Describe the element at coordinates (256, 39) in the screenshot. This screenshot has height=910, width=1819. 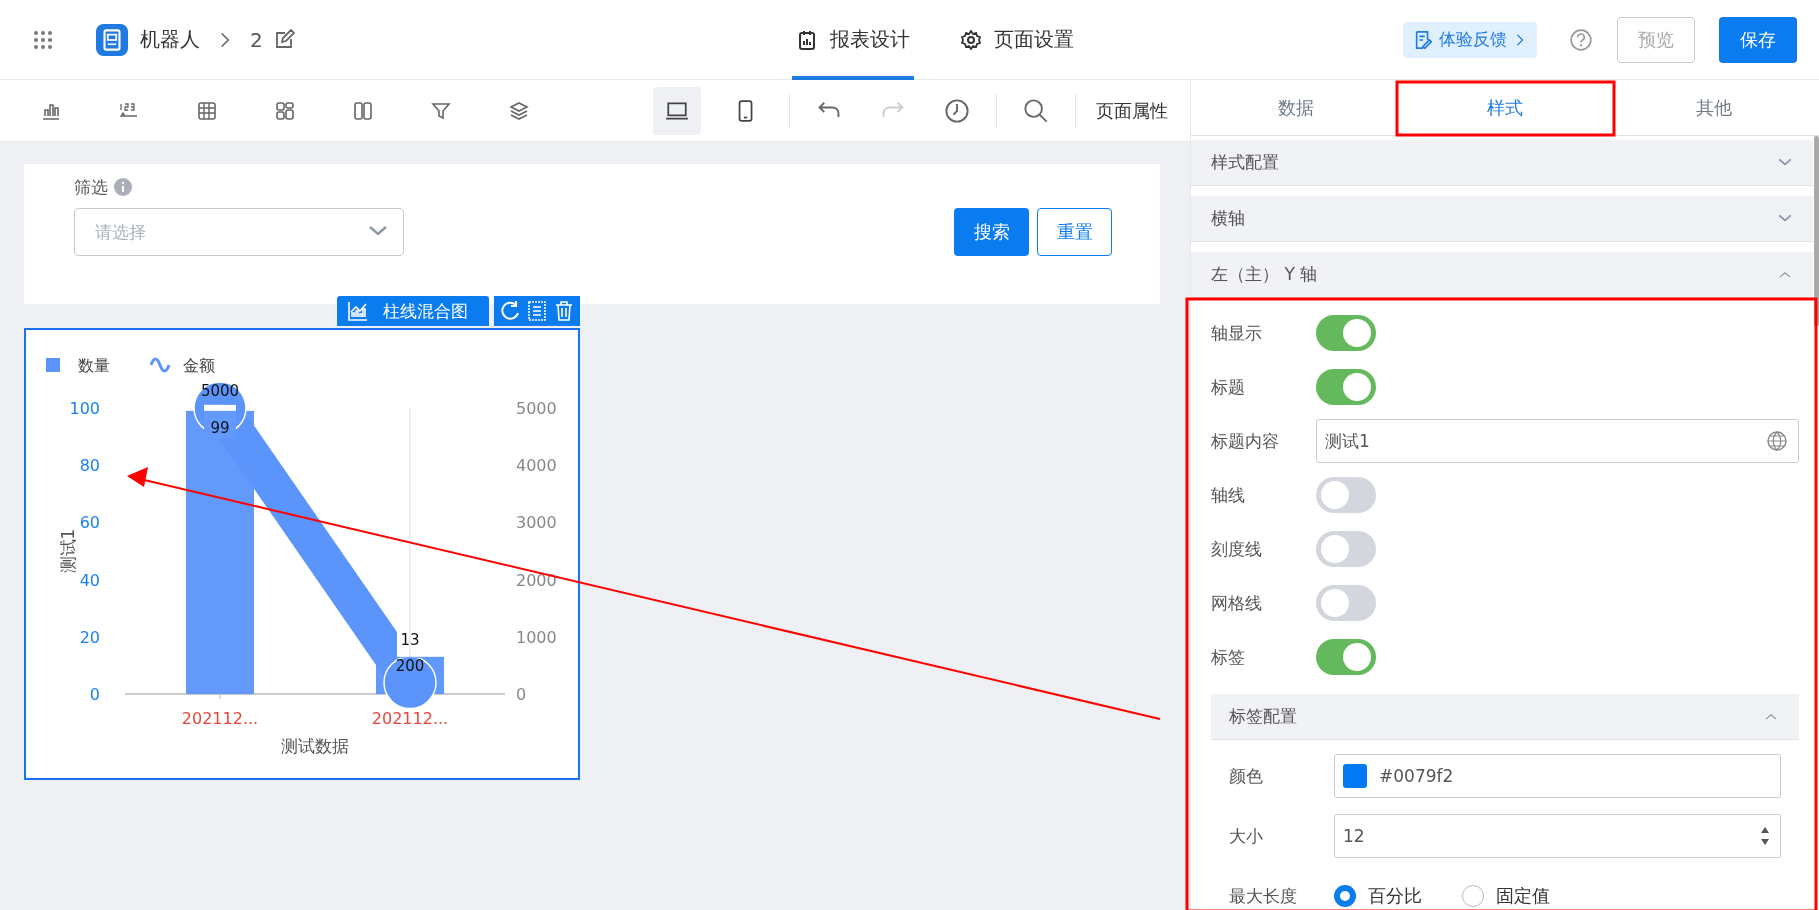
I see `page-name: 2` at that location.